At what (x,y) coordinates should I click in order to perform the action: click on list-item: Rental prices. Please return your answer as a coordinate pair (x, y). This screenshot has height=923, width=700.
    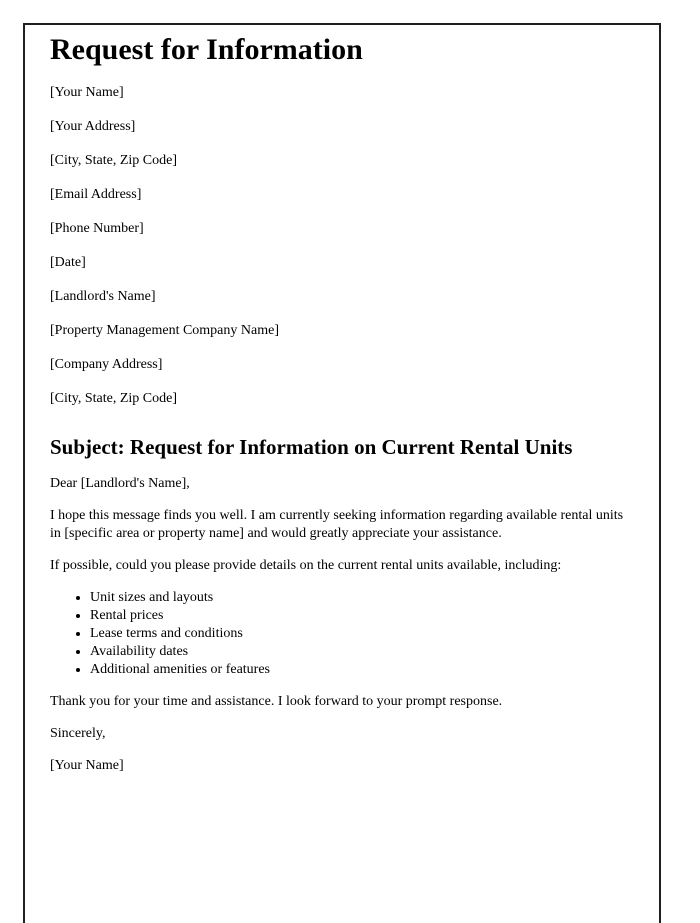
    Looking at the image, I should click on (363, 616).